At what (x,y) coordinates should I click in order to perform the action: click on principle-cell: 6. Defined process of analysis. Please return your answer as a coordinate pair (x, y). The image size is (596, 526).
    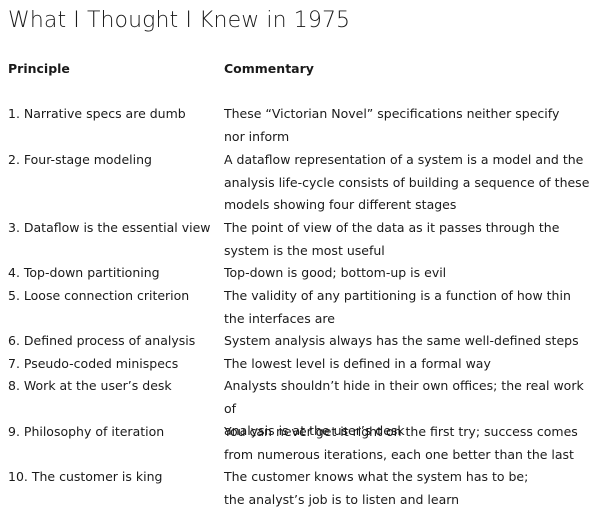
    Looking at the image, I should click on (102, 340).